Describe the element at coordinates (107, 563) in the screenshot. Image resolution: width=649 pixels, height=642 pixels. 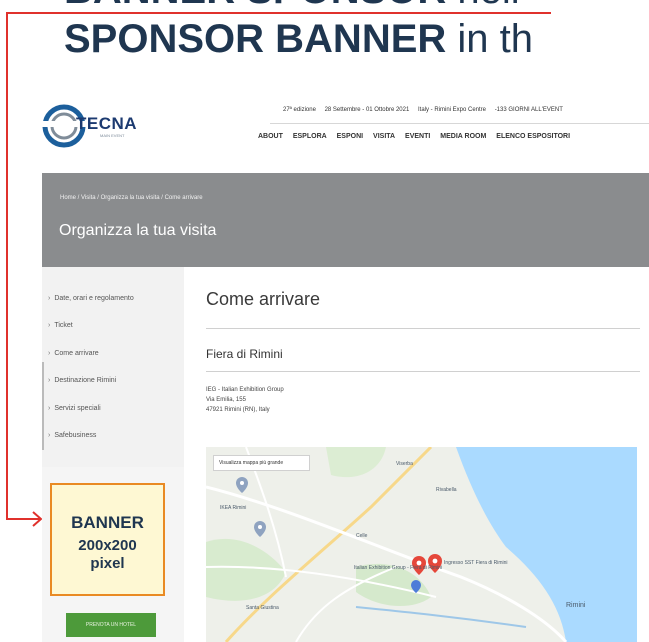
I see `banner-unit: pixel` at that location.